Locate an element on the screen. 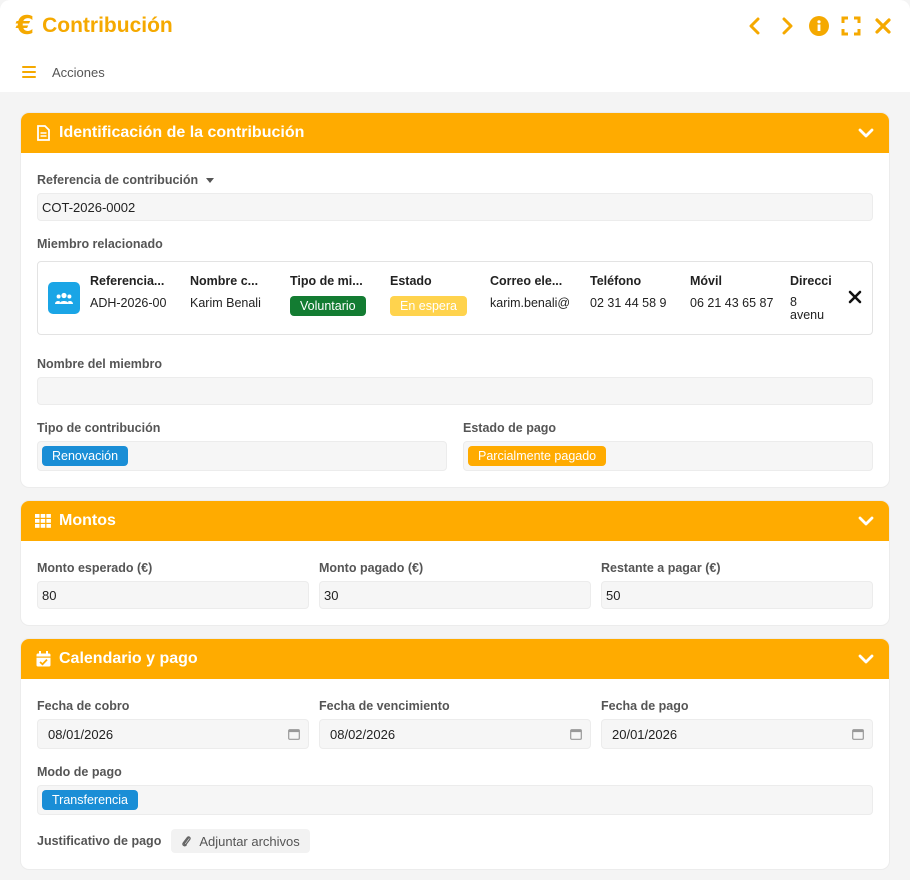 The width and height of the screenshot is (910, 880). type-label: Tipo de contribución is located at coordinates (99, 428).